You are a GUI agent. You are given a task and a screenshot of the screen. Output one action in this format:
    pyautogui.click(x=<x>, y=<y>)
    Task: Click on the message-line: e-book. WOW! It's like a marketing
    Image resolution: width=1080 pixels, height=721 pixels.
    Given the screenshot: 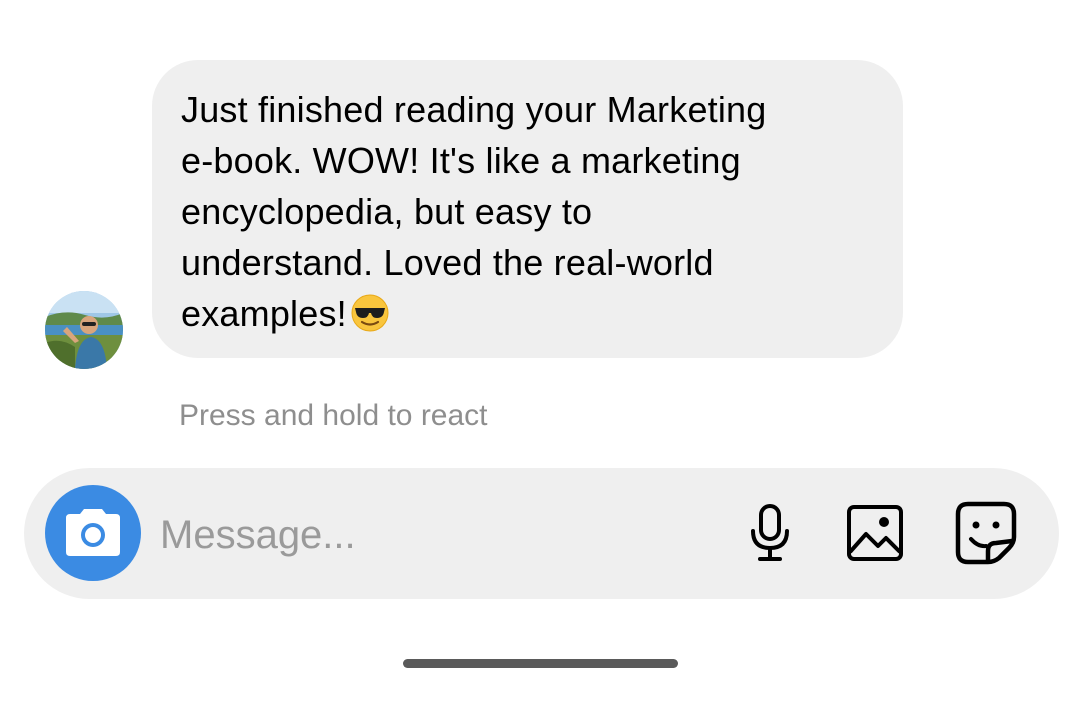 What is the action you would take?
    pyautogui.click(x=461, y=160)
    